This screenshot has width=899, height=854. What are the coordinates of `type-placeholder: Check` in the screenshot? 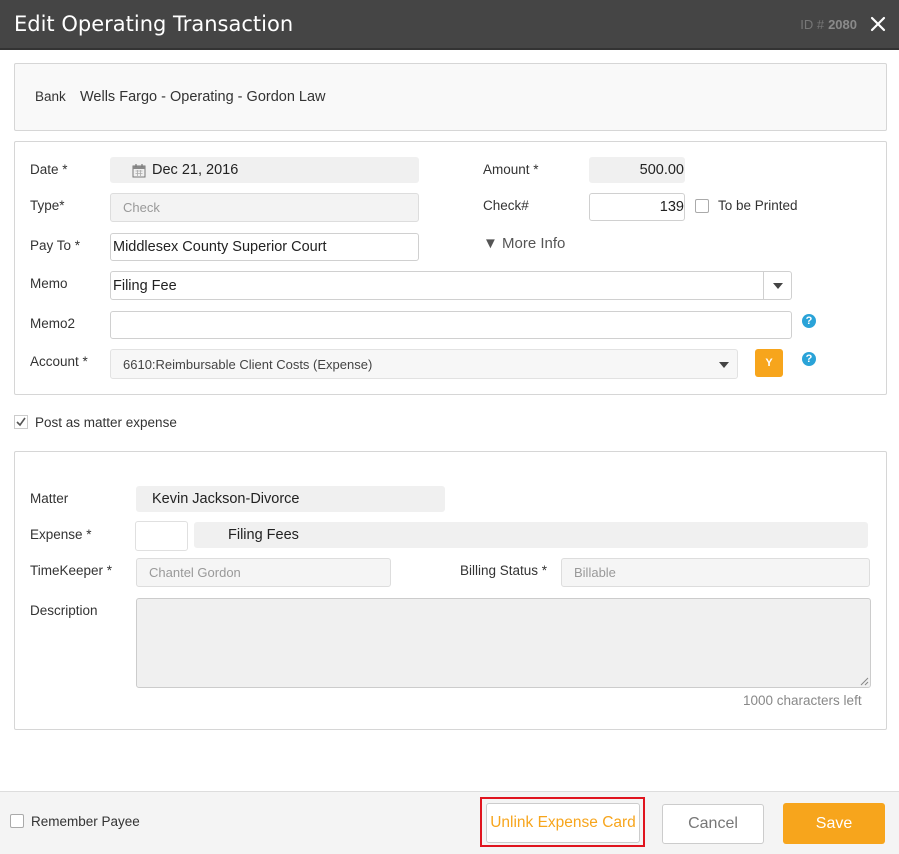 It's located at (141, 207).